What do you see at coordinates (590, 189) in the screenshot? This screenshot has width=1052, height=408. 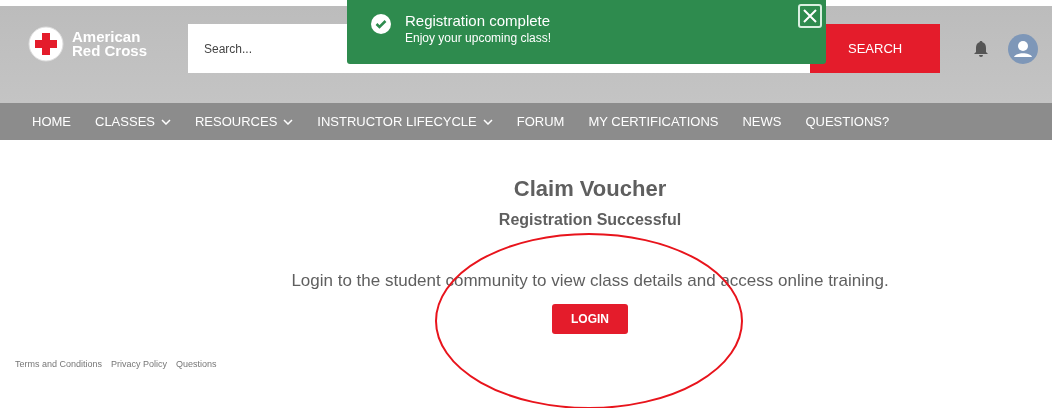 I see `page-title: Claim Voucher` at bounding box center [590, 189].